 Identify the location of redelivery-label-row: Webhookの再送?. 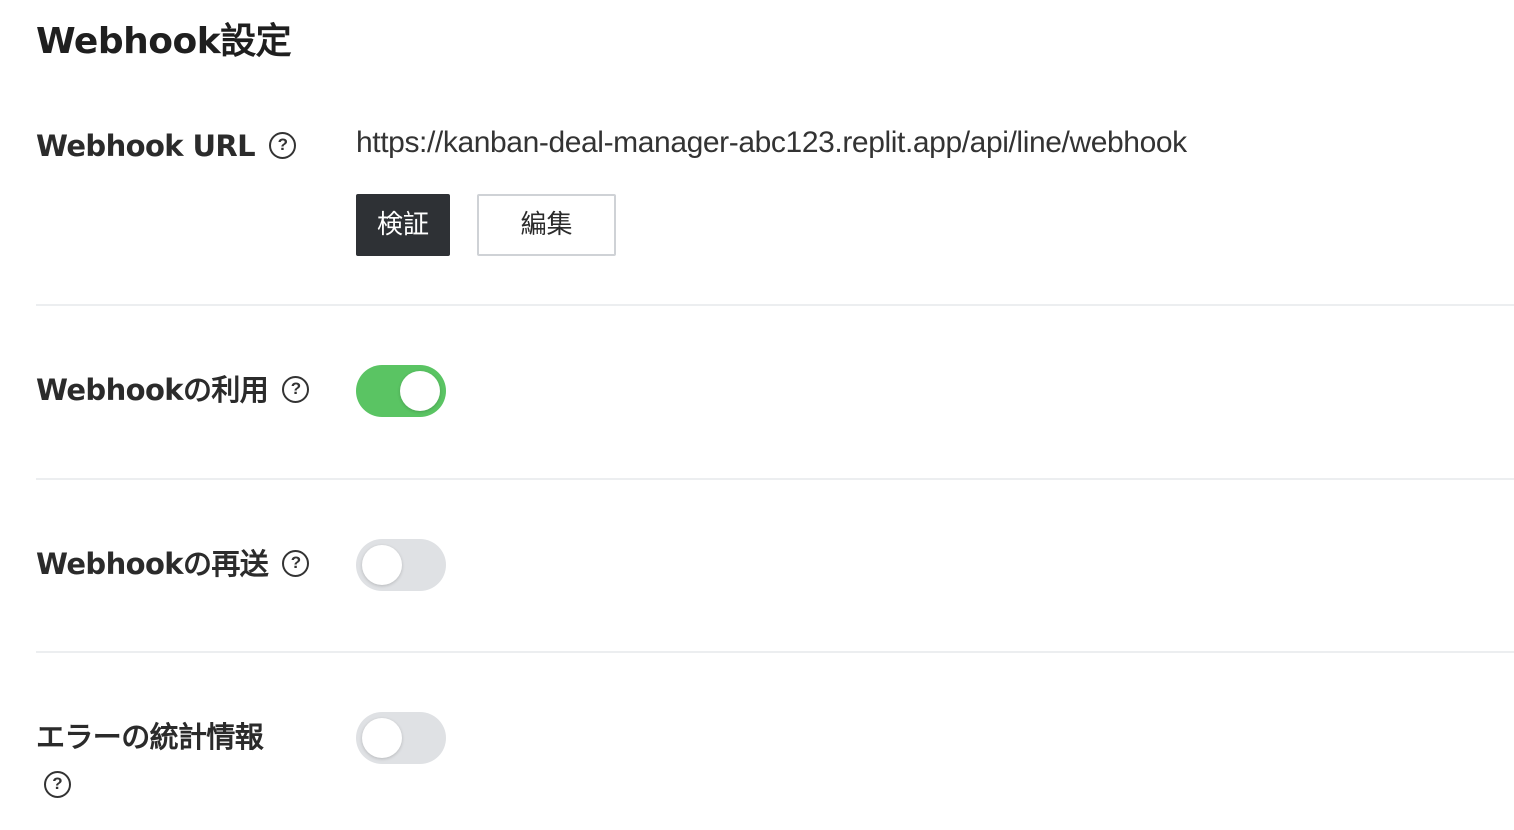
(173, 564).